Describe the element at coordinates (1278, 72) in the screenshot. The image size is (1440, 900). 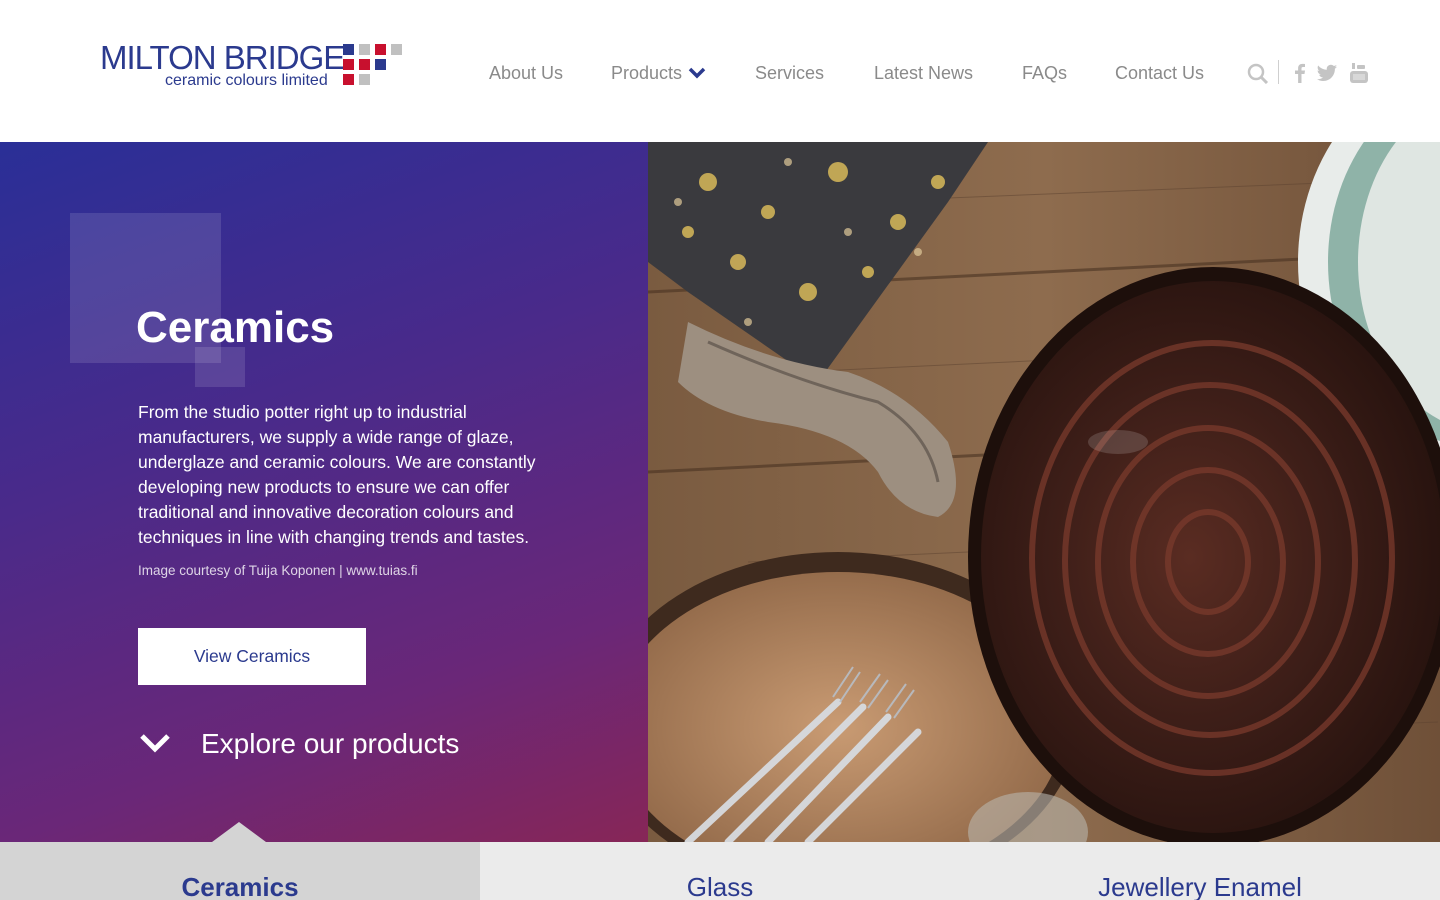
I see `tools-divider` at that location.